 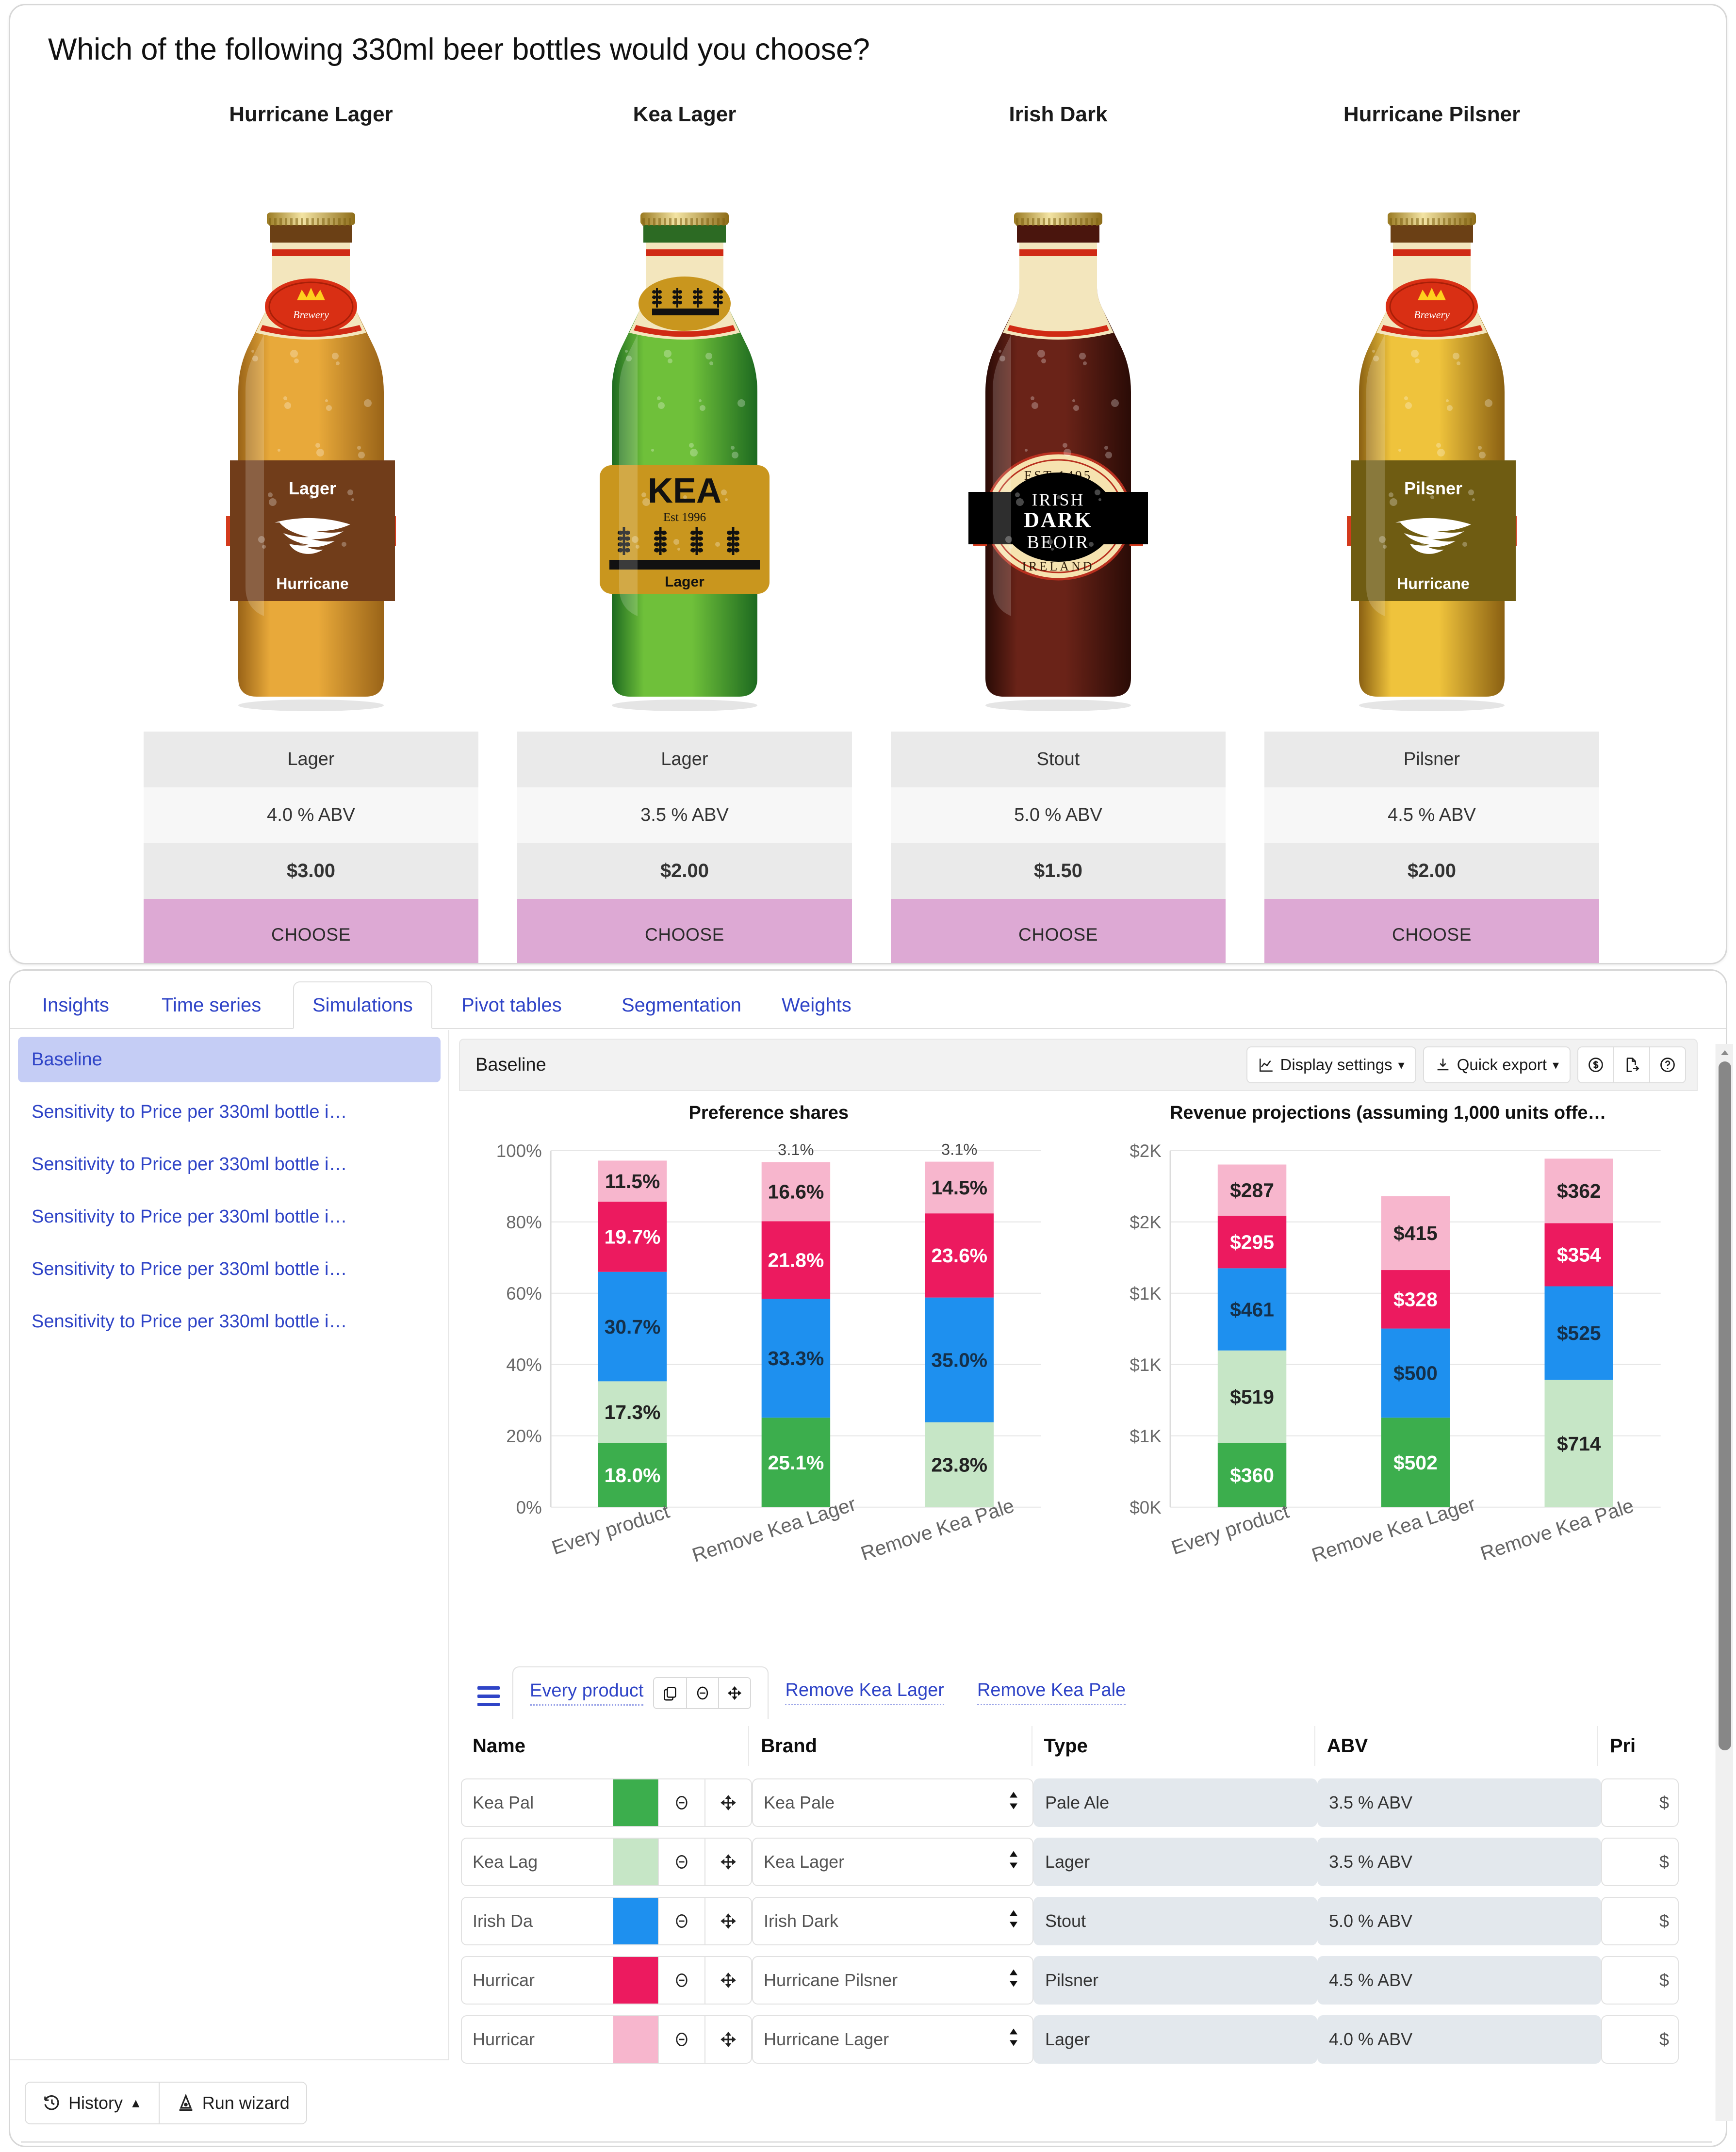 I want to click on brand-select: Irish Dark, so click(x=892, y=1921).